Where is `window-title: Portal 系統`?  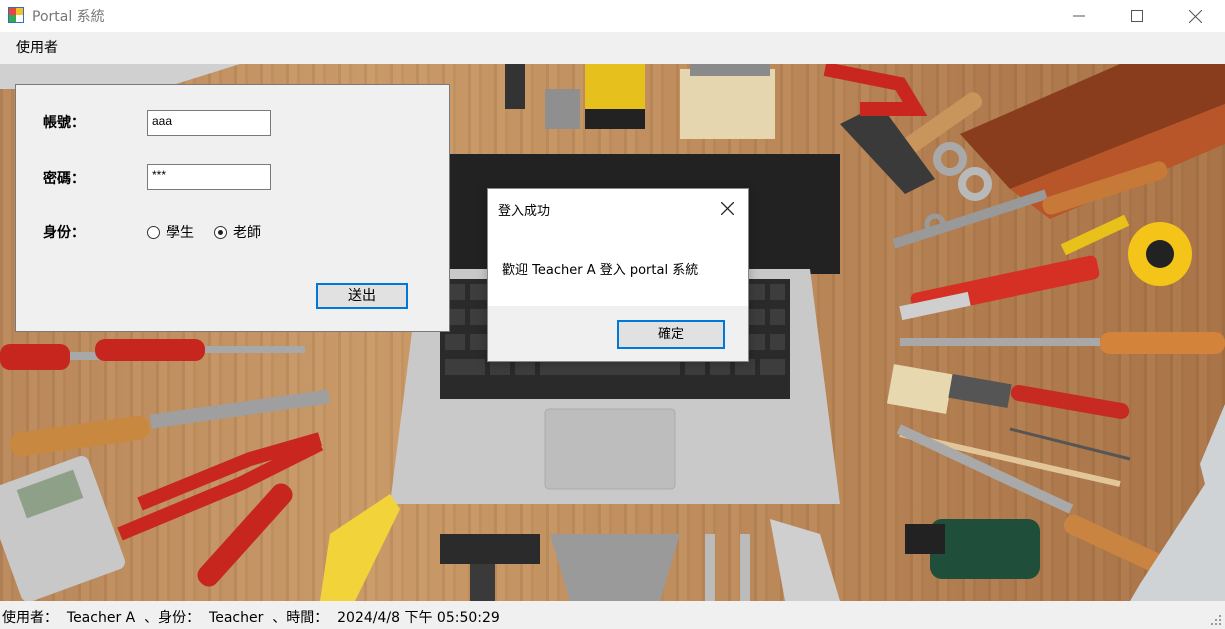 window-title: Portal 系統 is located at coordinates (68, 17).